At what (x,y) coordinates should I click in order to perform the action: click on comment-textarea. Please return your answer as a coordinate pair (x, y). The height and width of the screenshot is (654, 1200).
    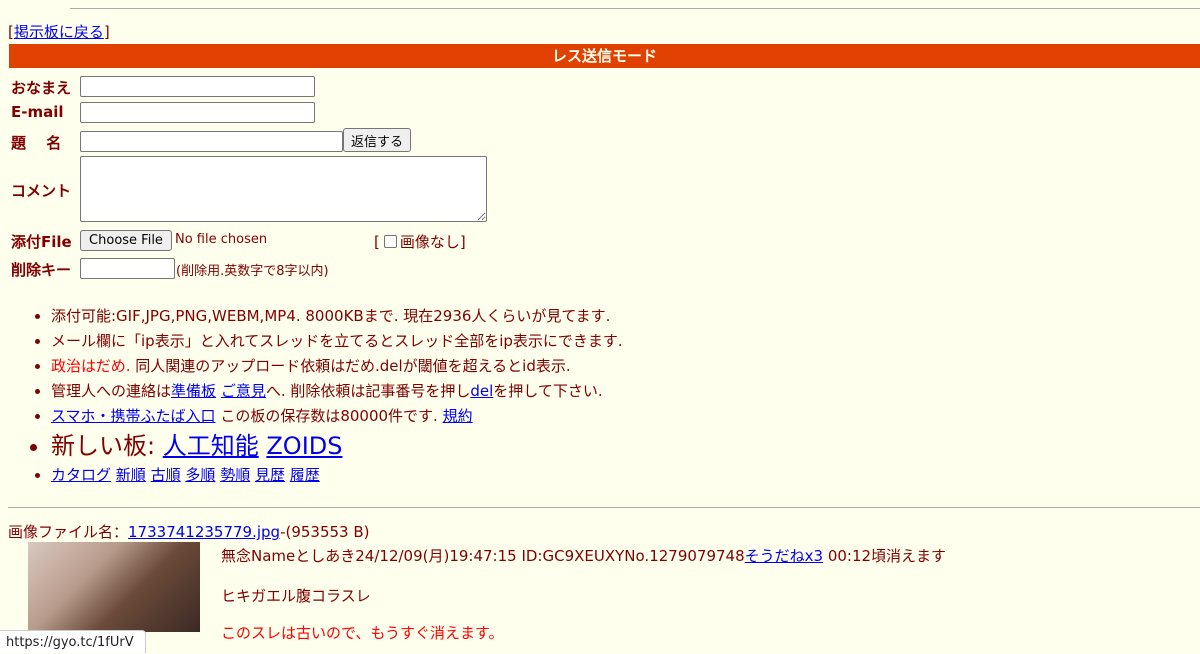
    Looking at the image, I should click on (283, 189).